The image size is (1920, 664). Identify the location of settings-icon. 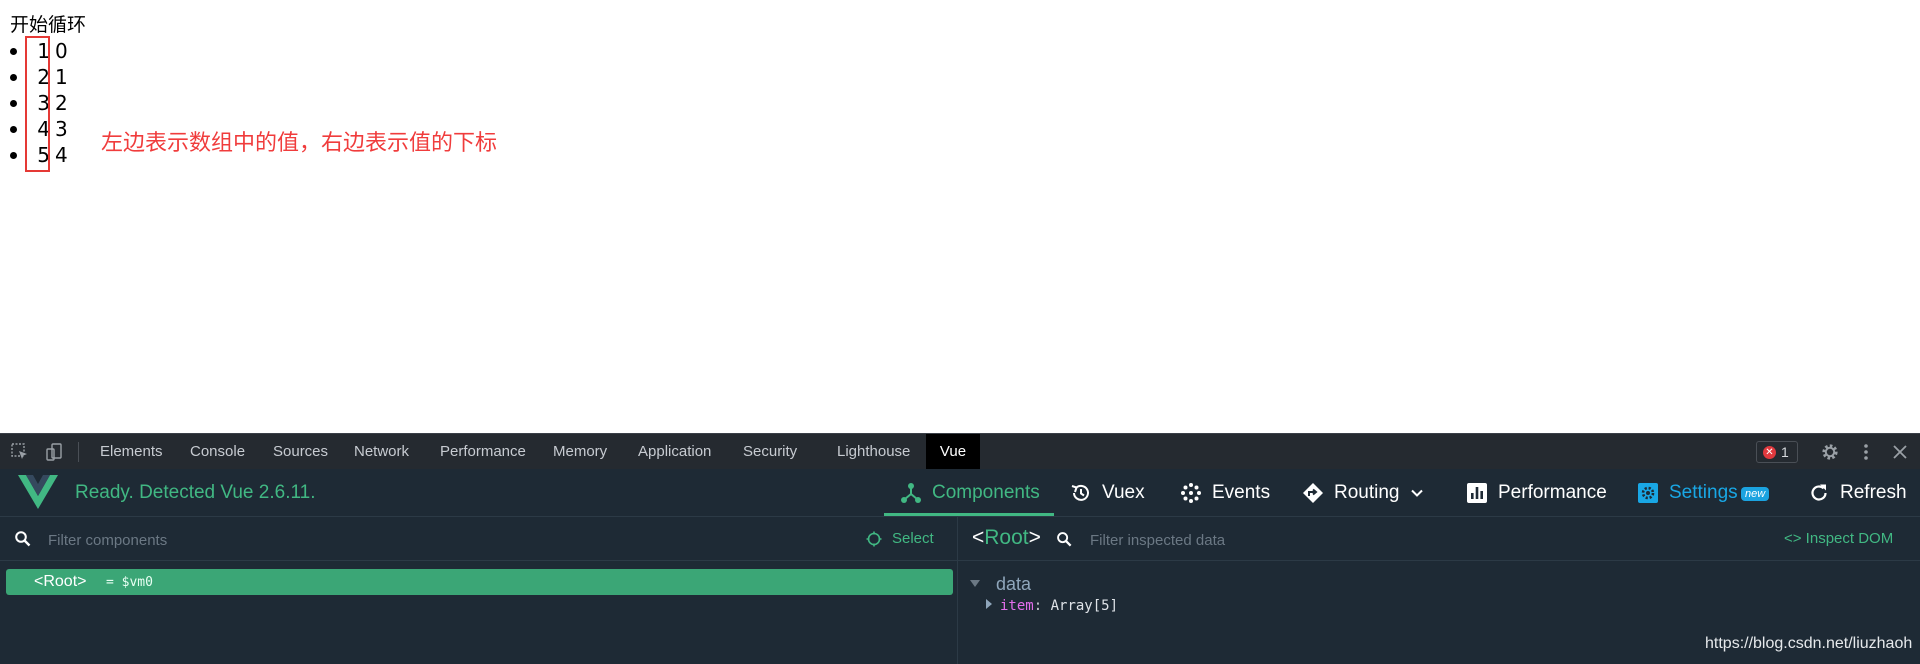
(1648, 493).